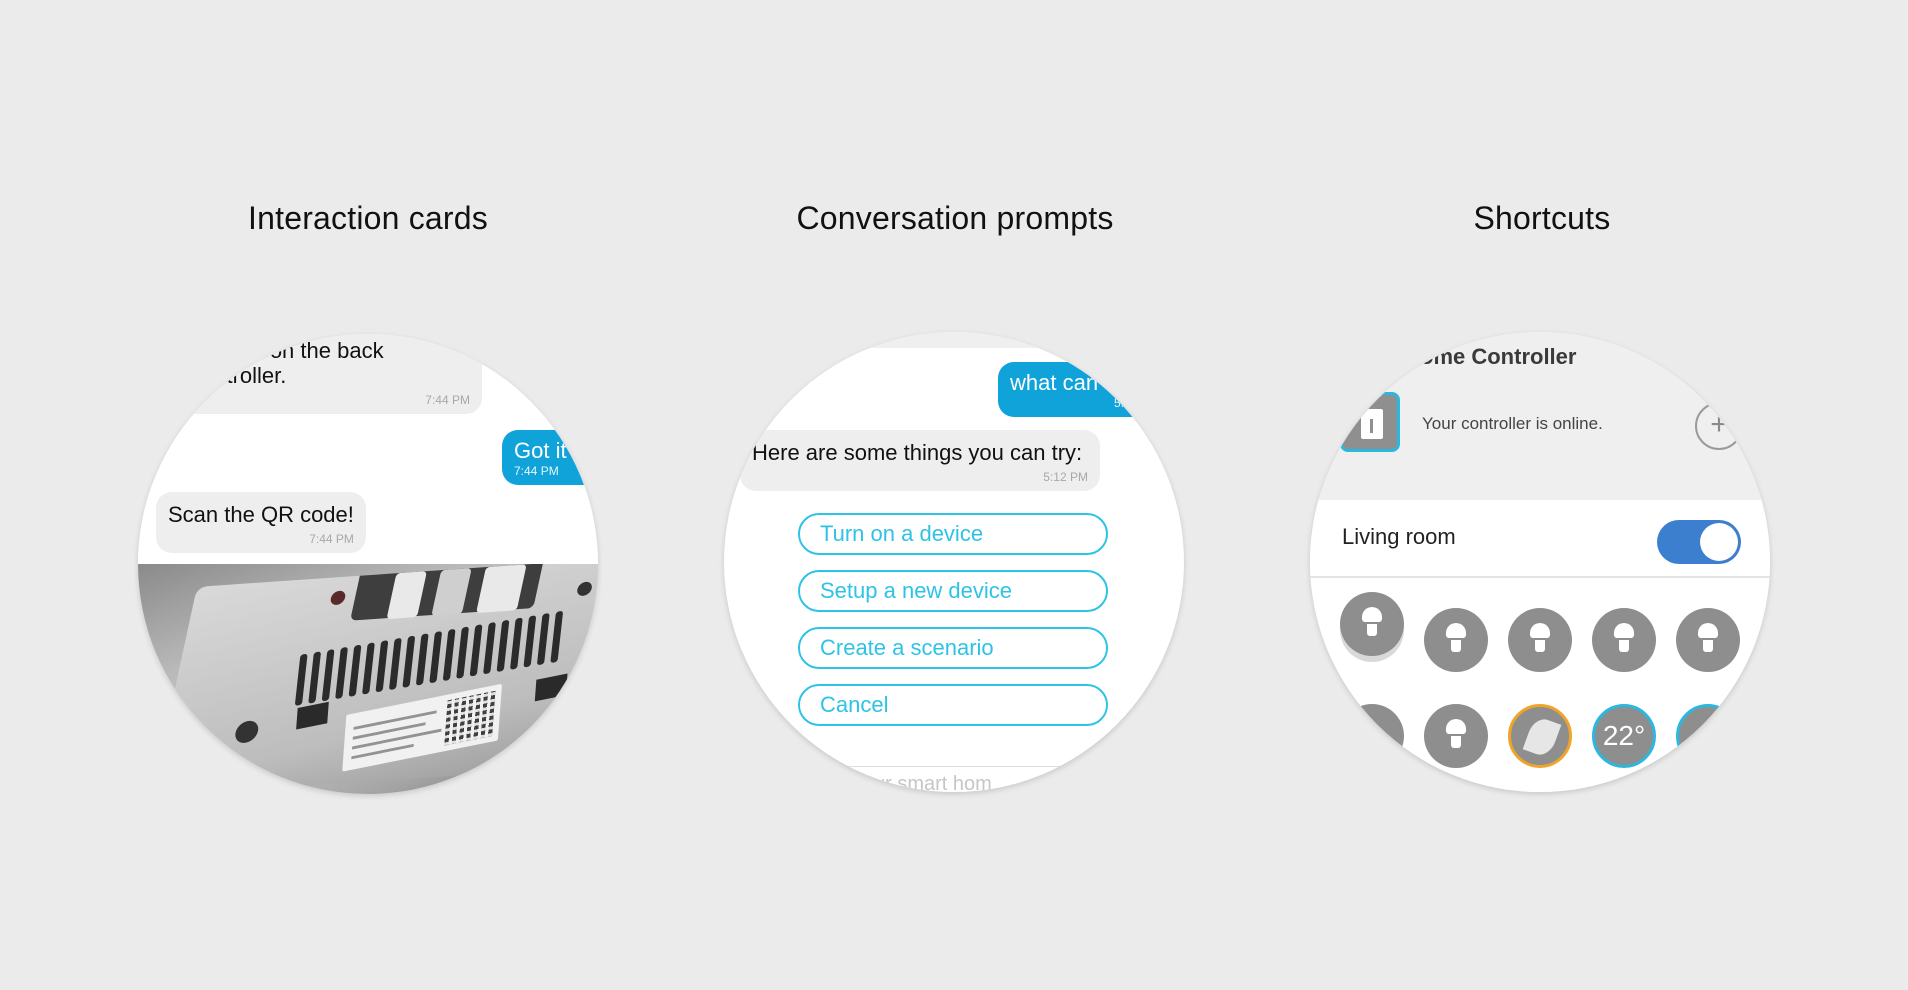  What do you see at coordinates (368, 218) in the screenshot?
I see `interaction-cards-title: Interaction cards` at bounding box center [368, 218].